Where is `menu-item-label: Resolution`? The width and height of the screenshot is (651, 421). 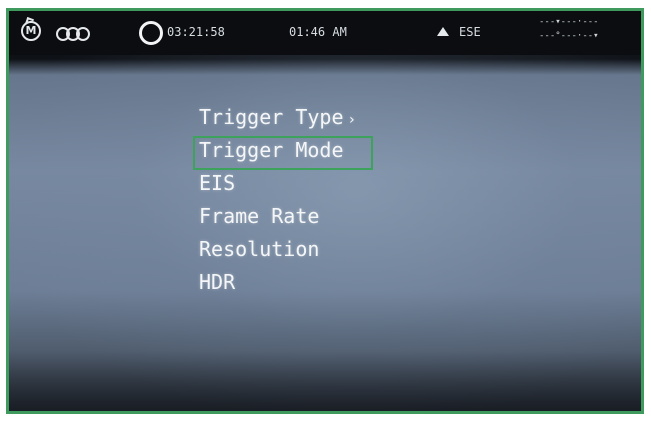
menu-item-label: Resolution is located at coordinates (259, 249).